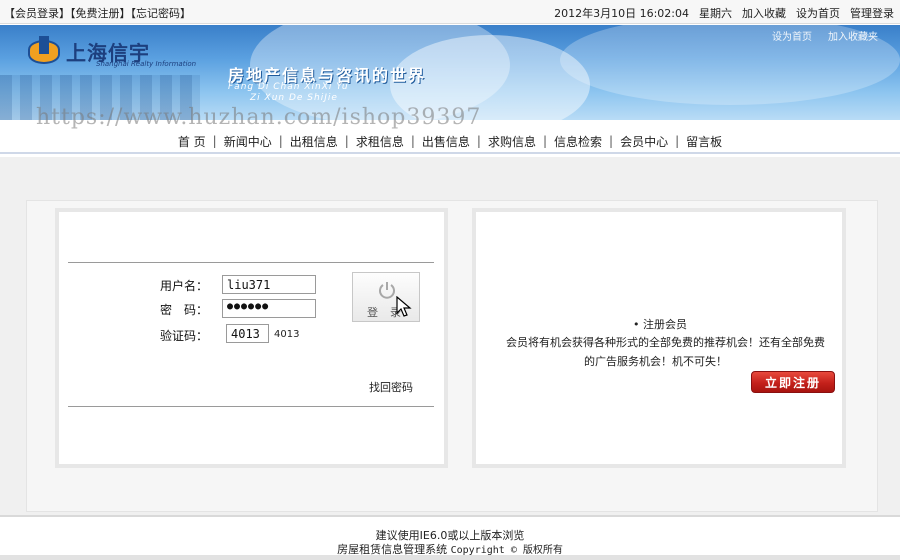 The image size is (900, 560). I want to click on member-login-link: 【会员登录】, so click(37, 13).